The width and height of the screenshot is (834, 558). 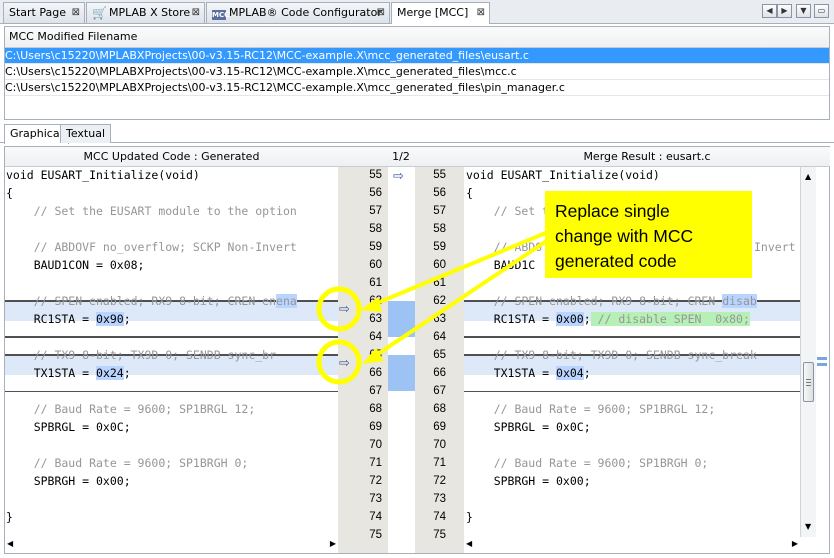 What do you see at coordinates (455, 297) in the screenshot?
I see `annotation-arrows` at bounding box center [455, 297].